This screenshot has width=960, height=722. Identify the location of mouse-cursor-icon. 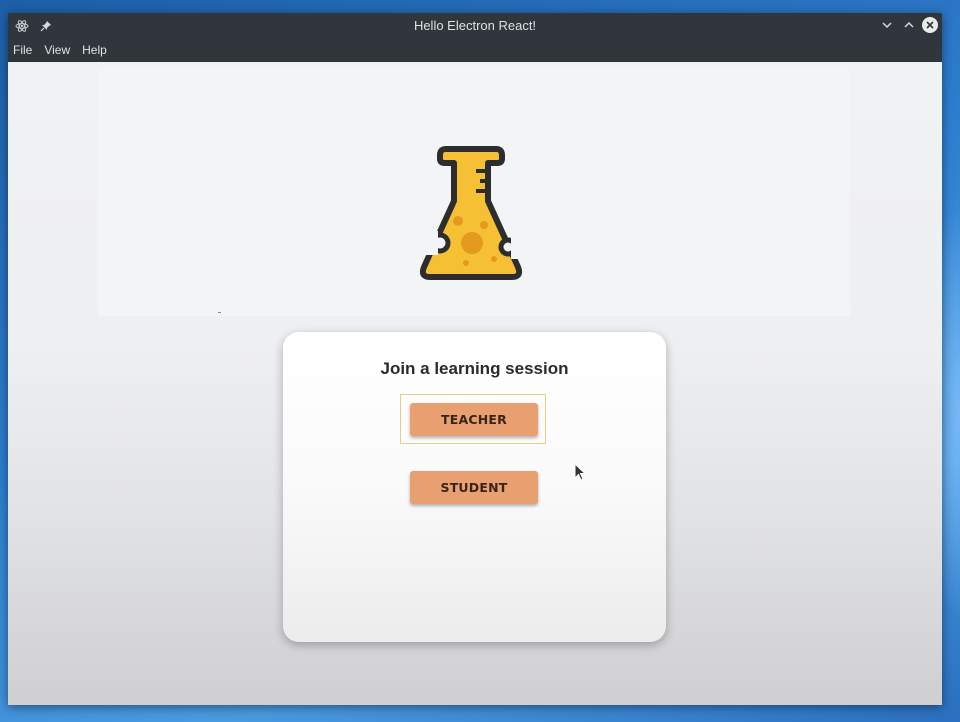
(580, 472).